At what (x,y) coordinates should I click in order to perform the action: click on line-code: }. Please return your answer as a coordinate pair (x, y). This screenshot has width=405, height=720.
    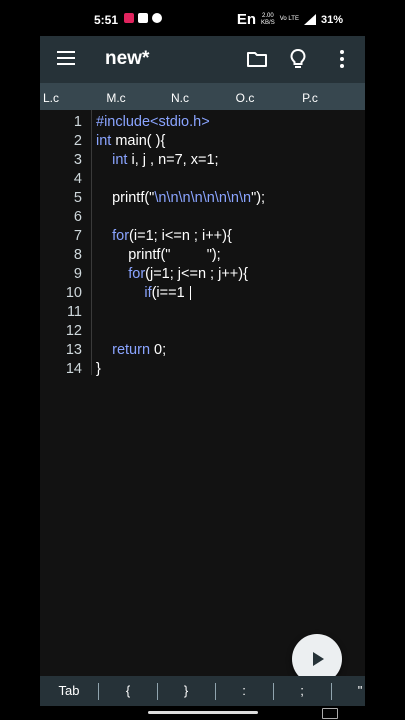
    Looking at the image, I should click on (98, 369).